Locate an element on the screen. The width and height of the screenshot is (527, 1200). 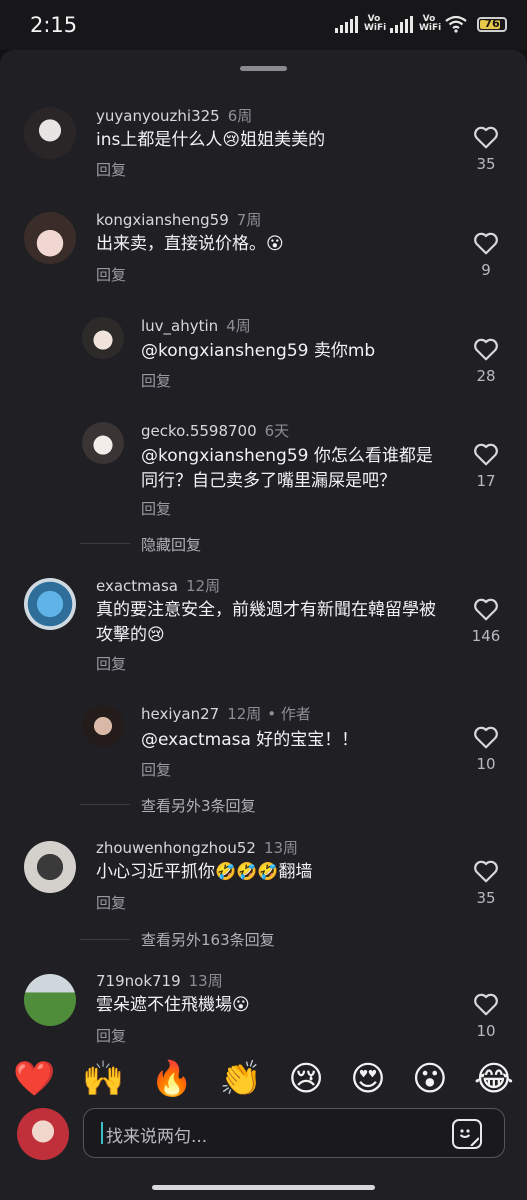
comment-username: exactmasa 12周 is located at coordinates (158, 585).